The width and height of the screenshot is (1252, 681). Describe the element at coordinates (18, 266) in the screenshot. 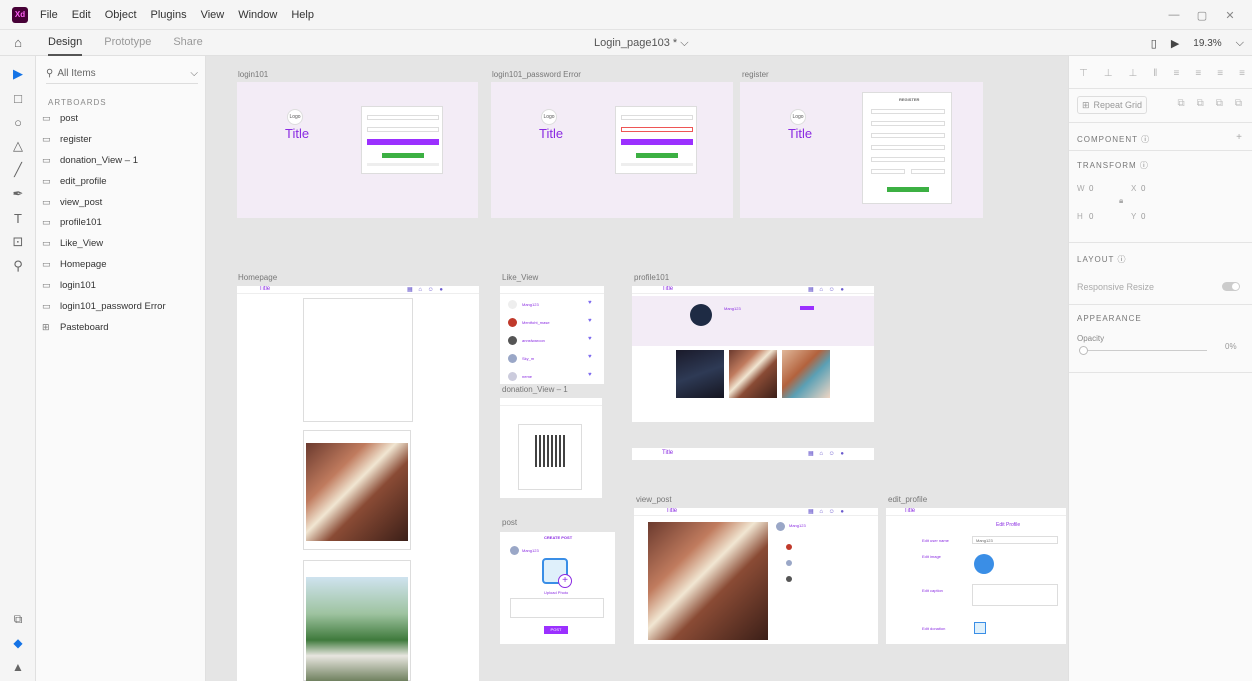

I see `zoom-tool-icon: ⚲` at that location.